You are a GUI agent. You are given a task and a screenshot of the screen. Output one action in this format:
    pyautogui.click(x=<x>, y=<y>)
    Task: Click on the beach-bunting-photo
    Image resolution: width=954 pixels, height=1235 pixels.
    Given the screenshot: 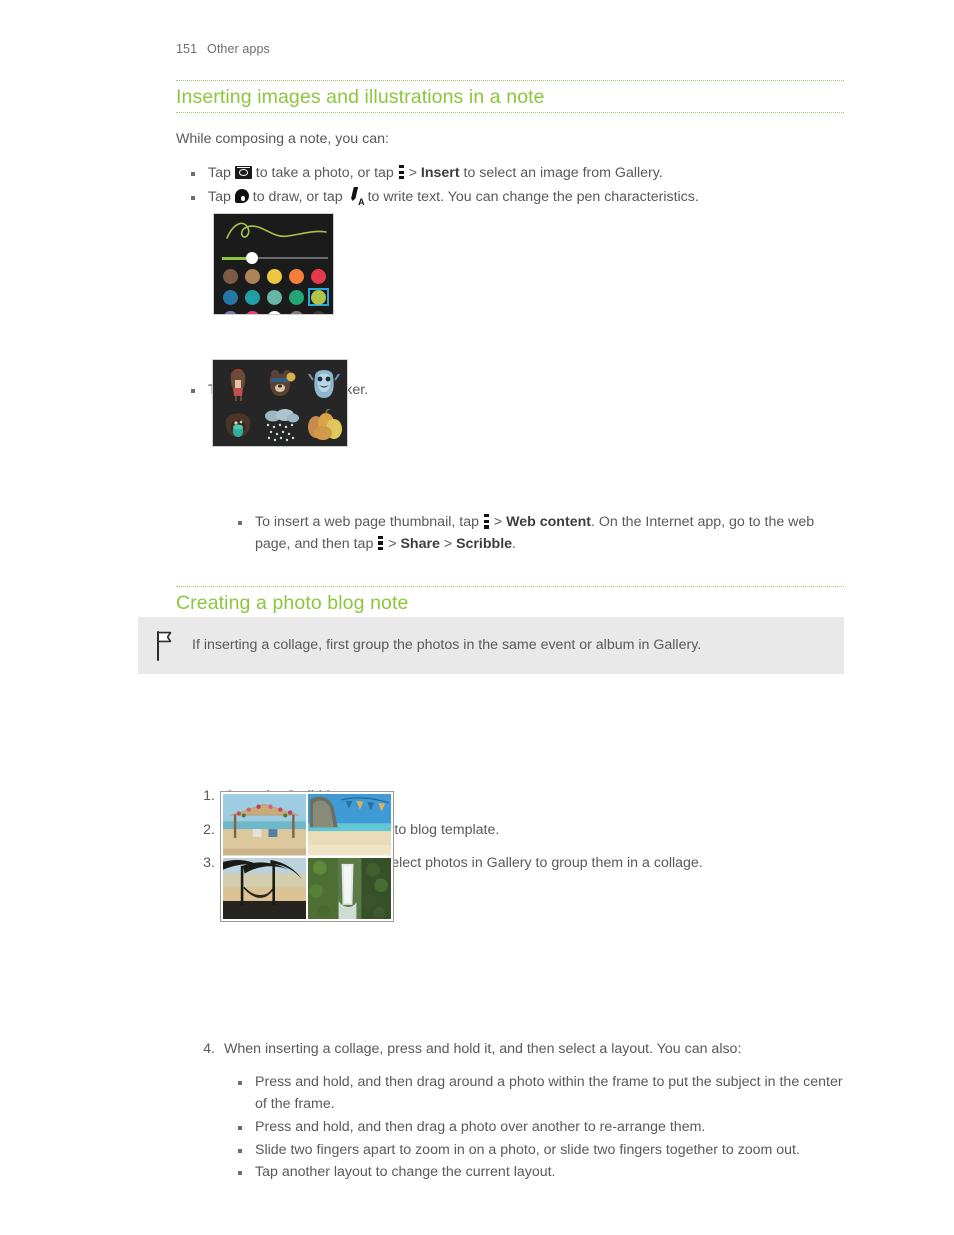 What is the action you would take?
    pyautogui.click(x=349, y=825)
    